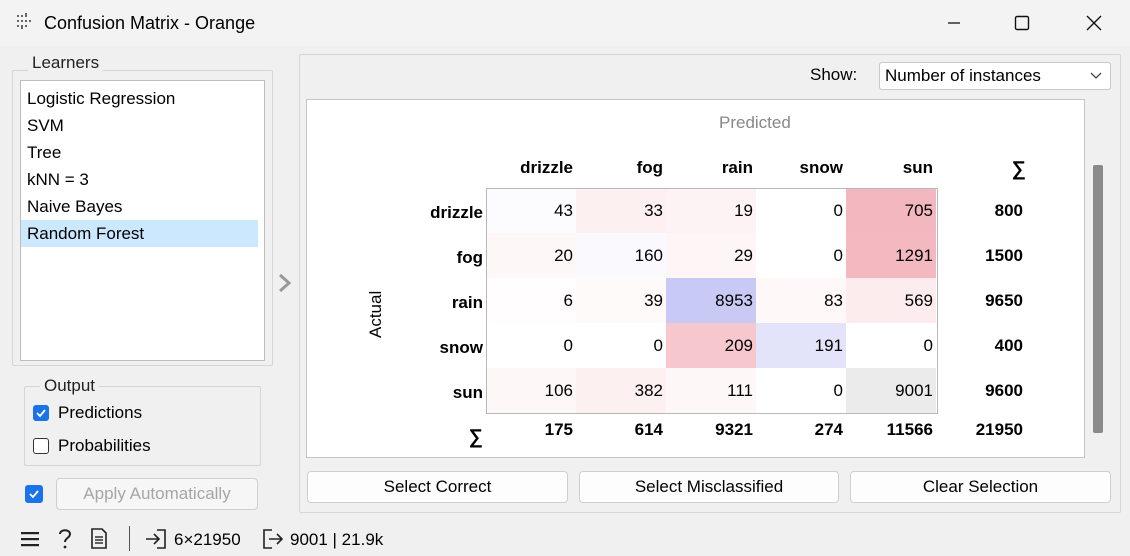  I want to click on column-total: 11566, so click(909, 429).